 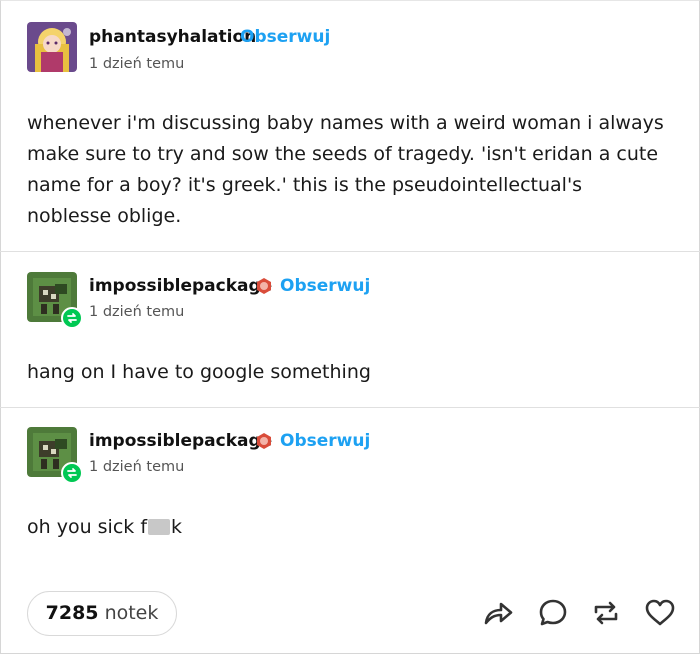 What do you see at coordinates (87, 527) in the screenshot?
I see `post-text-before: oh you sick f` at bounding box center [87, 527].